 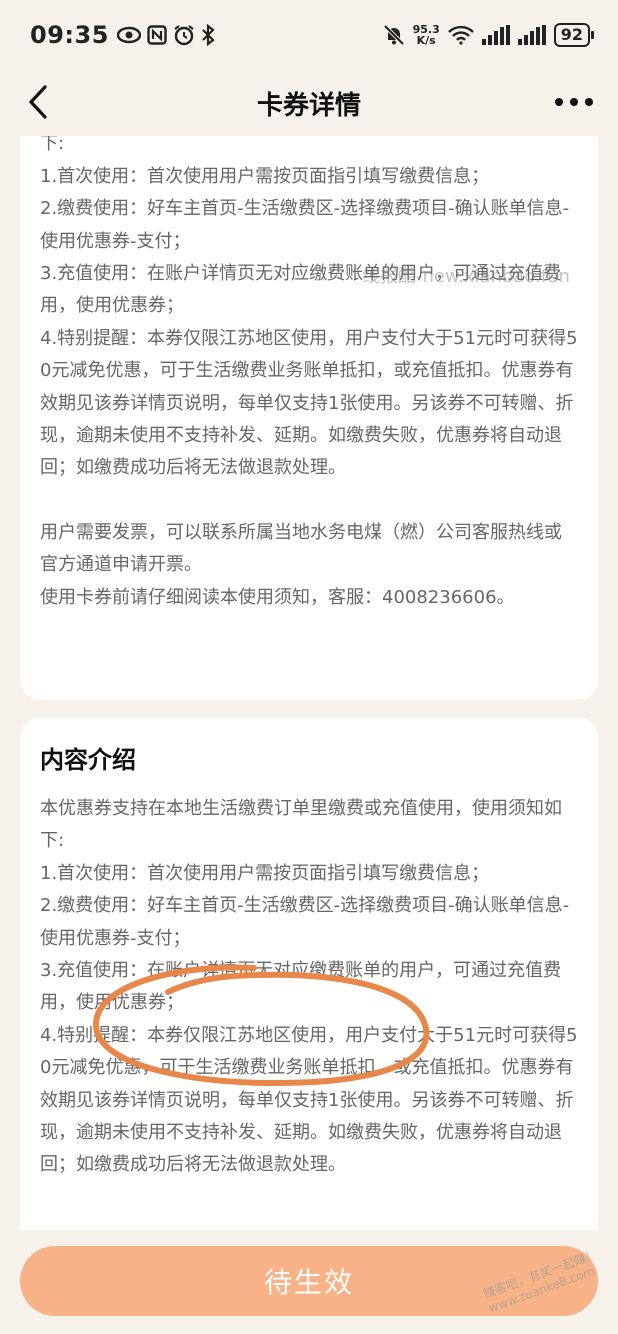 I want to click on page-title: 卡券详情, so click(x=308, y=105).